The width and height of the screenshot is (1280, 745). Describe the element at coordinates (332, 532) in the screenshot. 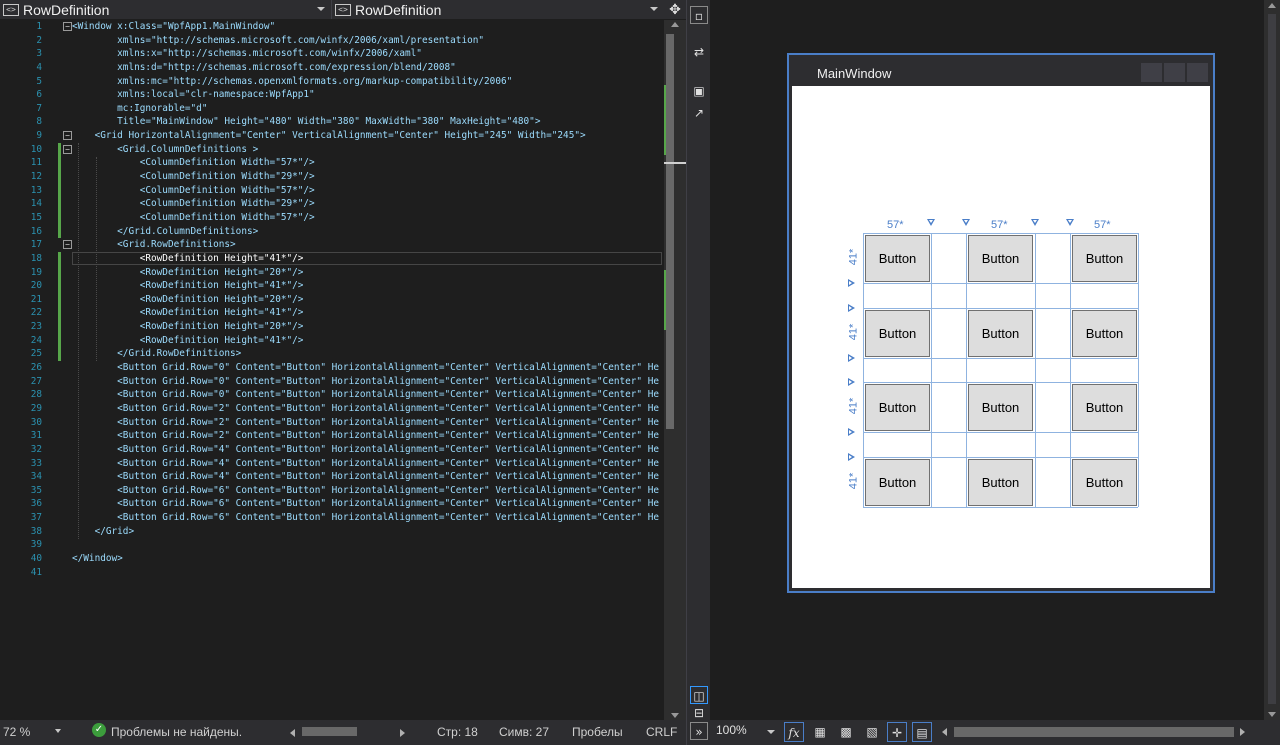

I see `code-line: 38 </Grid>` at that location.